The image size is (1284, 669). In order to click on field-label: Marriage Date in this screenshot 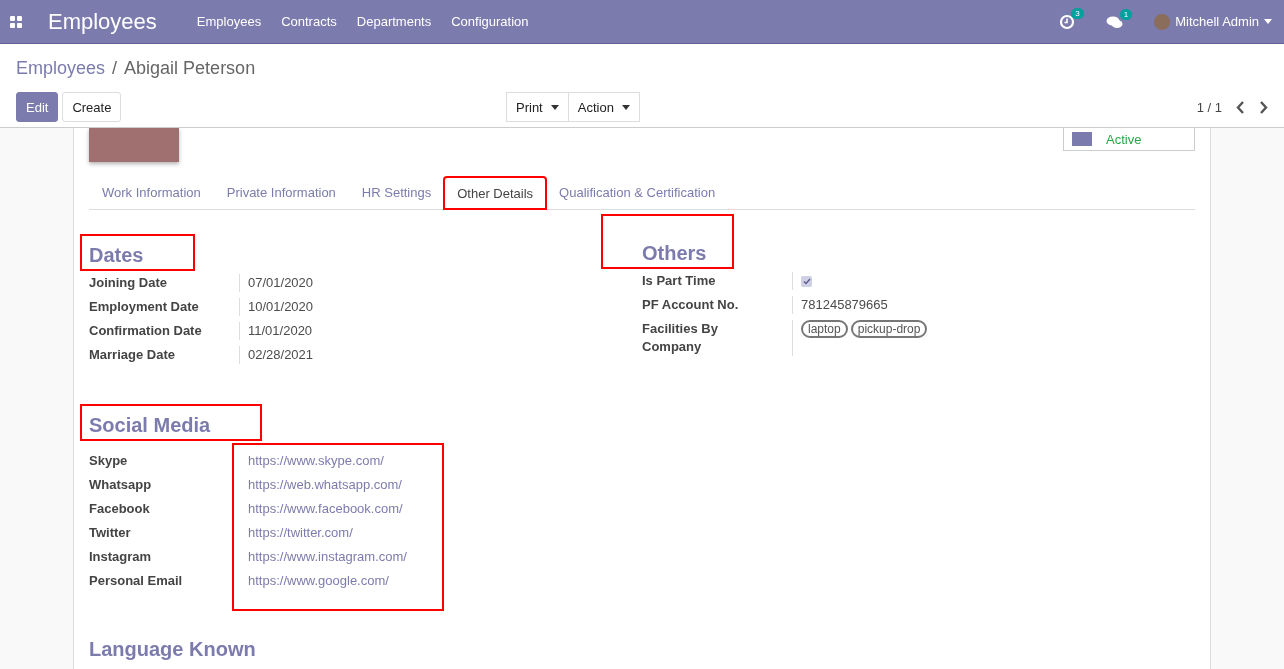, I will do `click(132, 355)`.